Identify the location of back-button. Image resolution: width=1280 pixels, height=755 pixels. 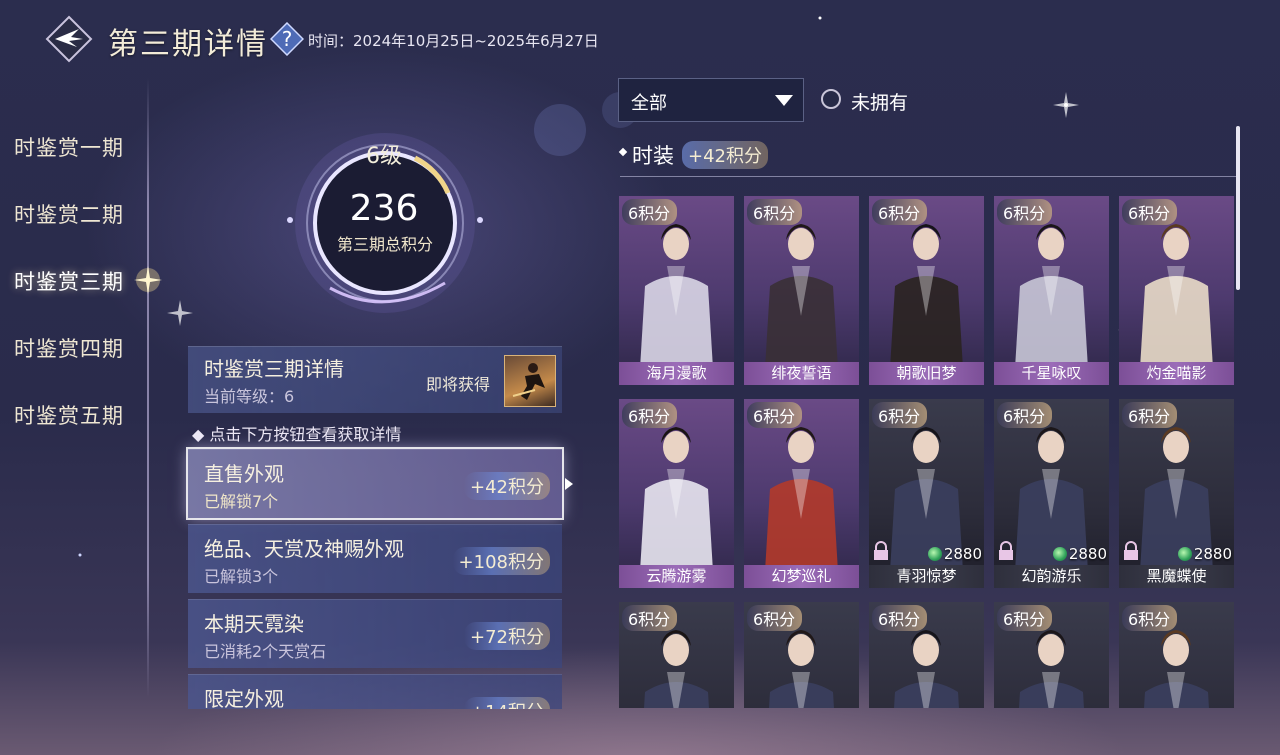
(69, 39).